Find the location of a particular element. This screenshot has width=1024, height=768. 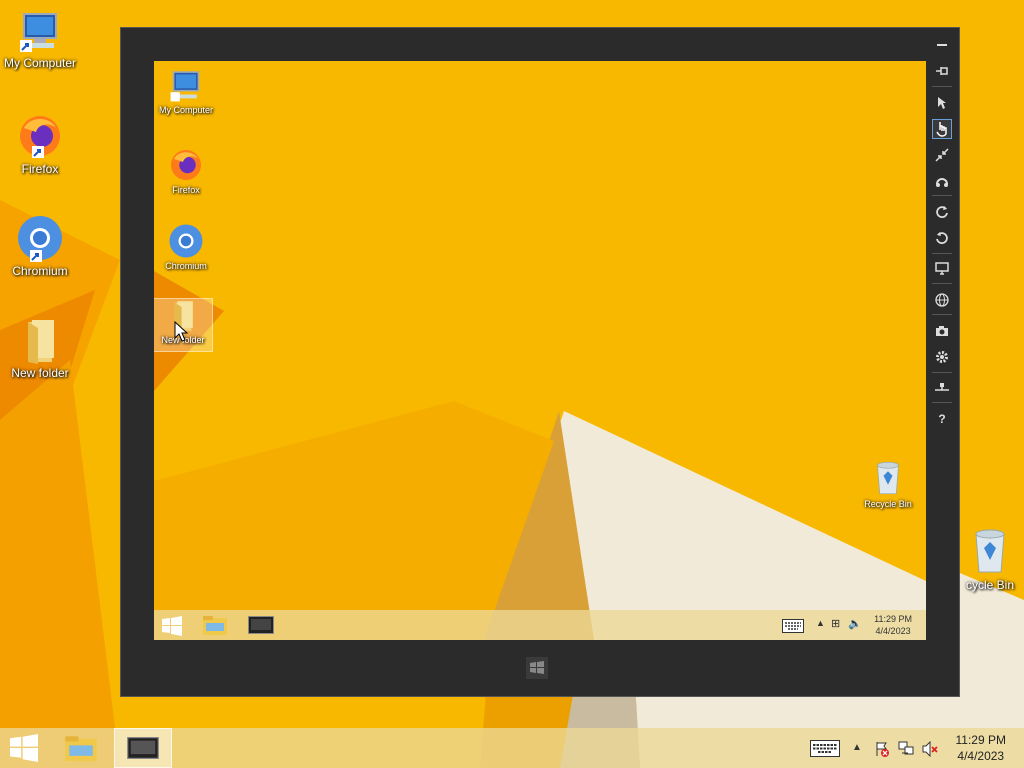

clock-date: 4/4/2023 is located at coordinates (981, 756).